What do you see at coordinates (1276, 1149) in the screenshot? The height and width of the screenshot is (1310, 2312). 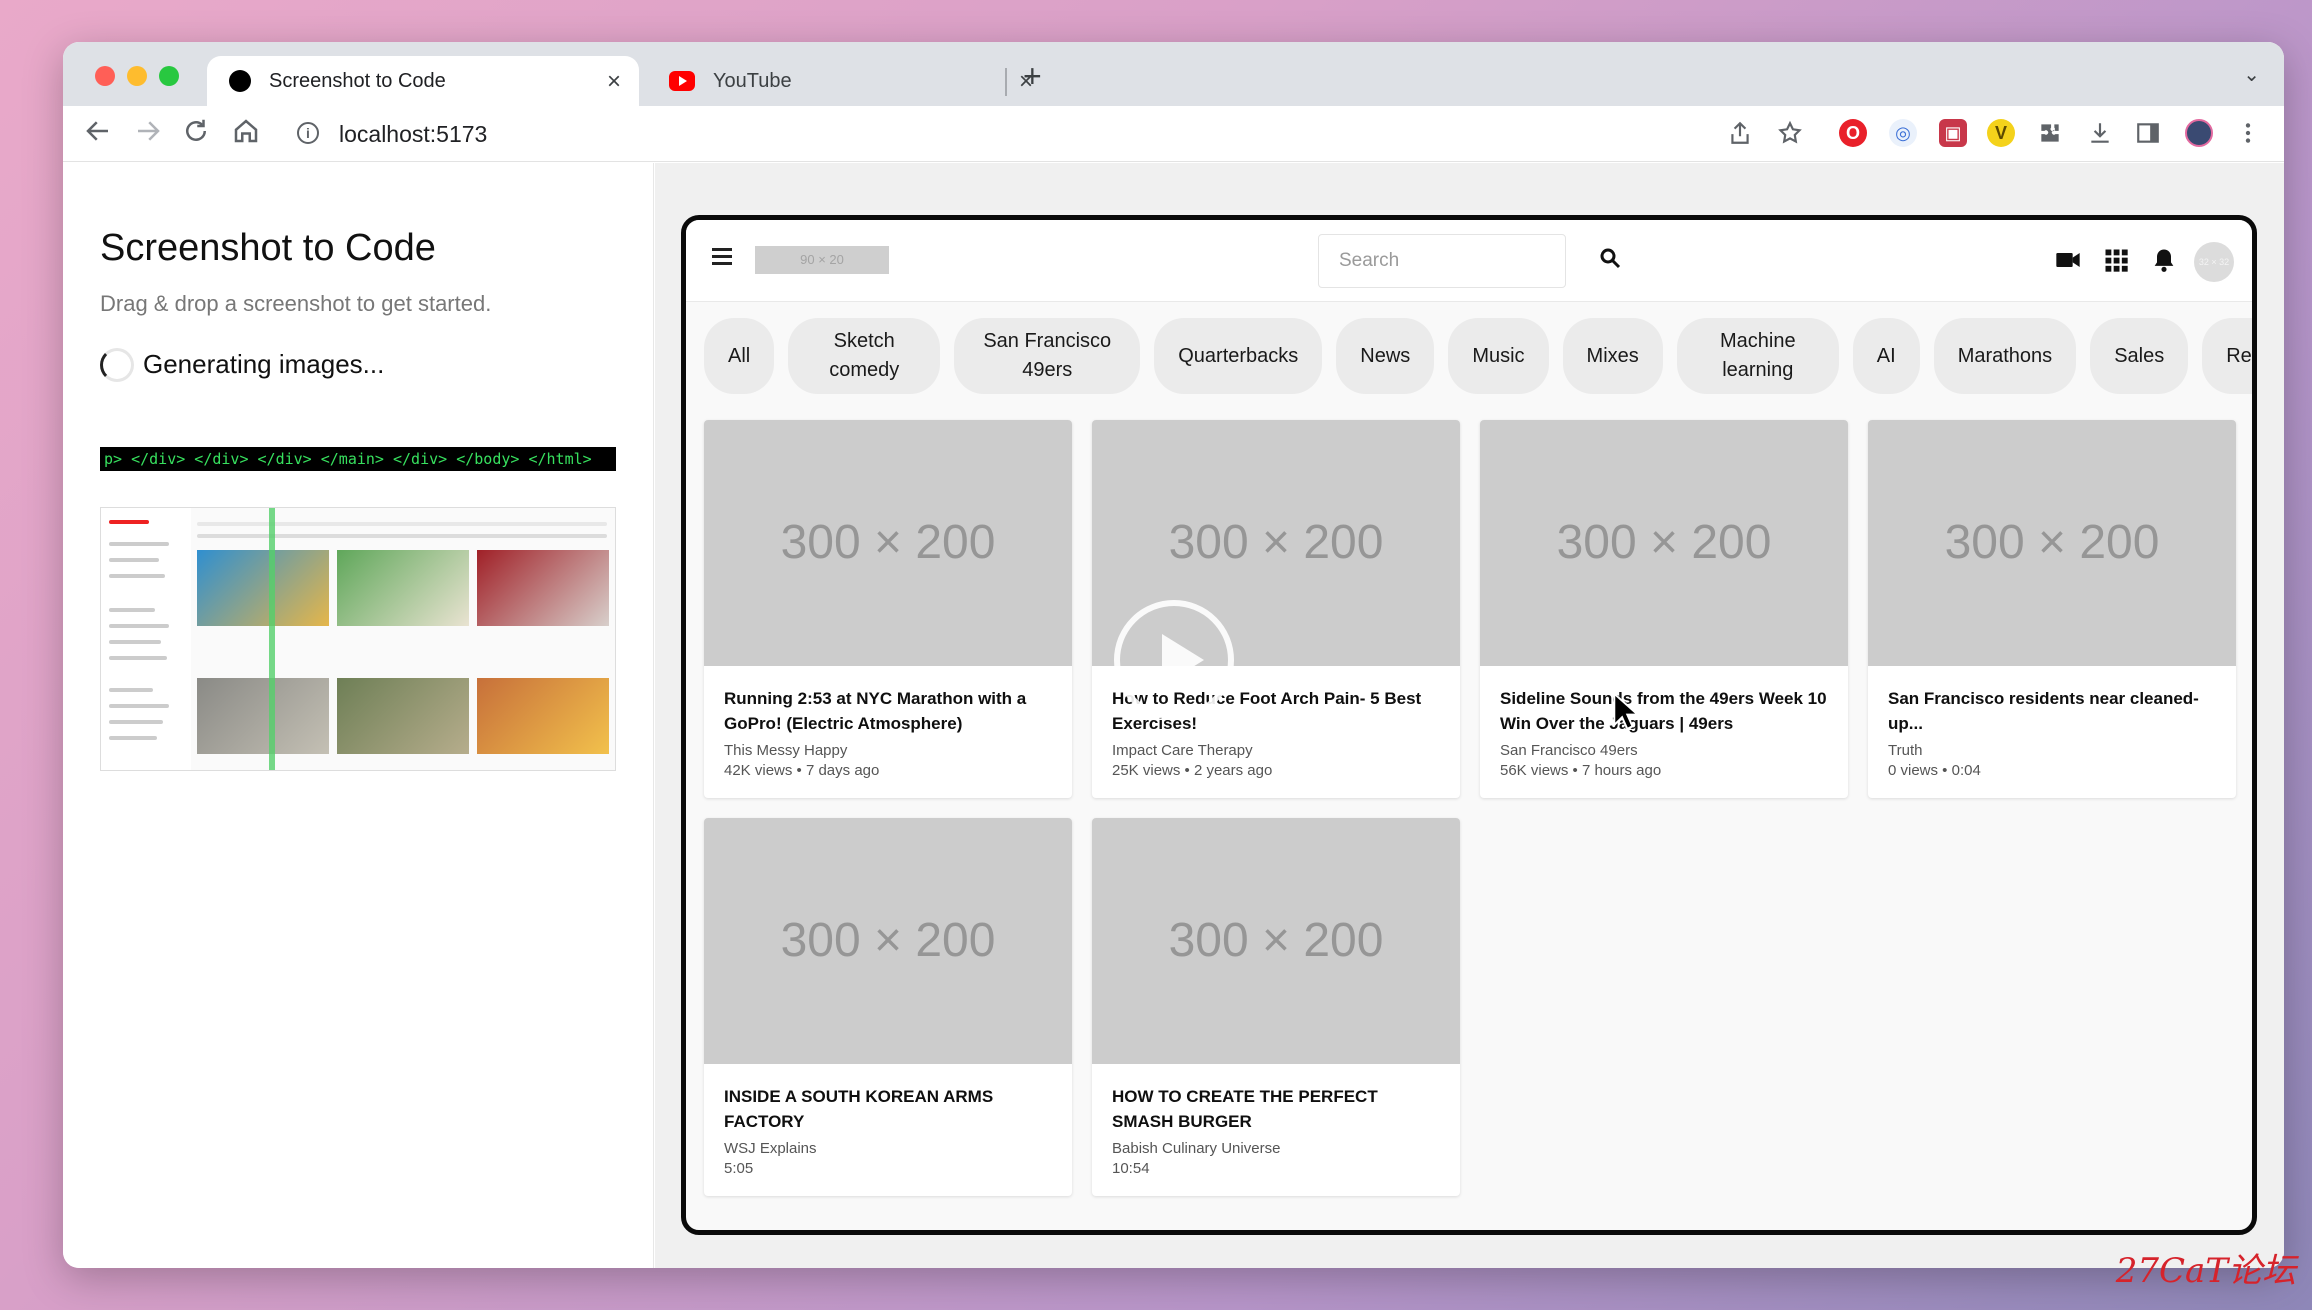 I see `video-channel: Babish Culinary Universe` at bounding box center [1276, 1149].